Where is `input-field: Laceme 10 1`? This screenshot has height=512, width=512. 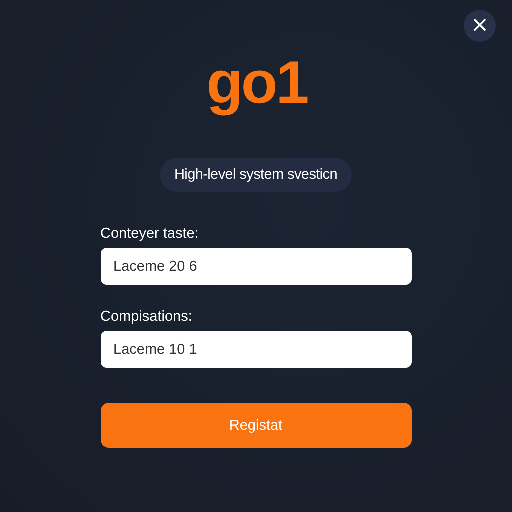 input-field: Laceme 10 1 is located at coordinates (256, 349).